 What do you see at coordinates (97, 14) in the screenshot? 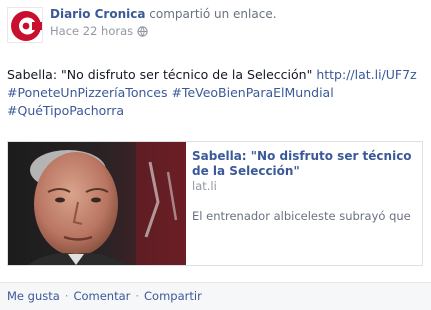
I see `author-name: Diario Cronica` at bounding box center [97, 14].